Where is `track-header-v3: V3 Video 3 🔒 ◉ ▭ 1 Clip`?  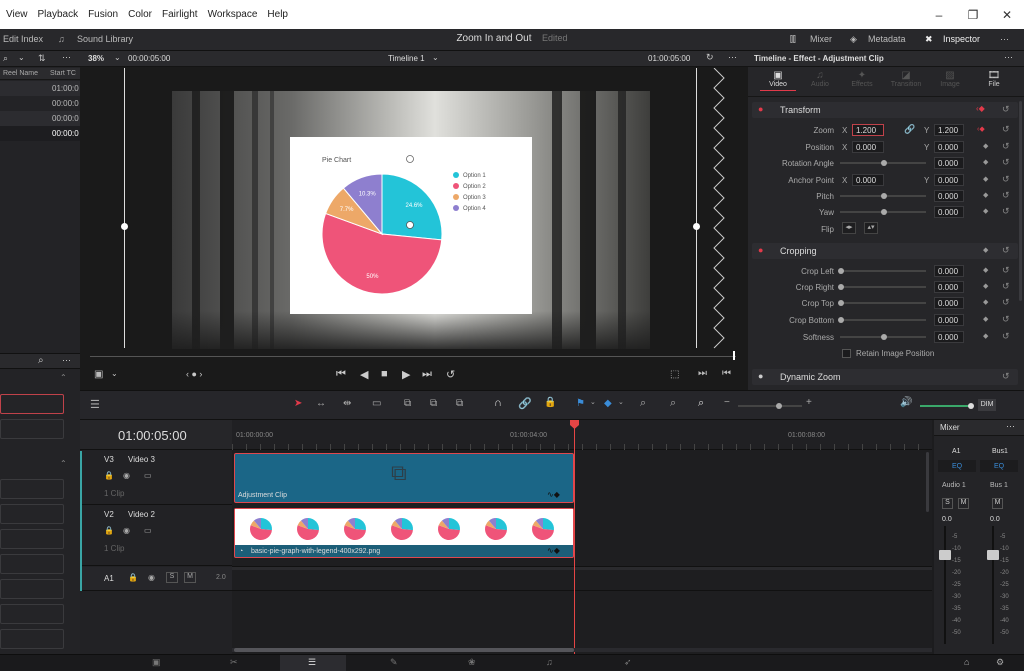 track-header-v3: V3 Video 3 🔒 ◉ ▭ 1 Clip is located at coordinates (156, 478).